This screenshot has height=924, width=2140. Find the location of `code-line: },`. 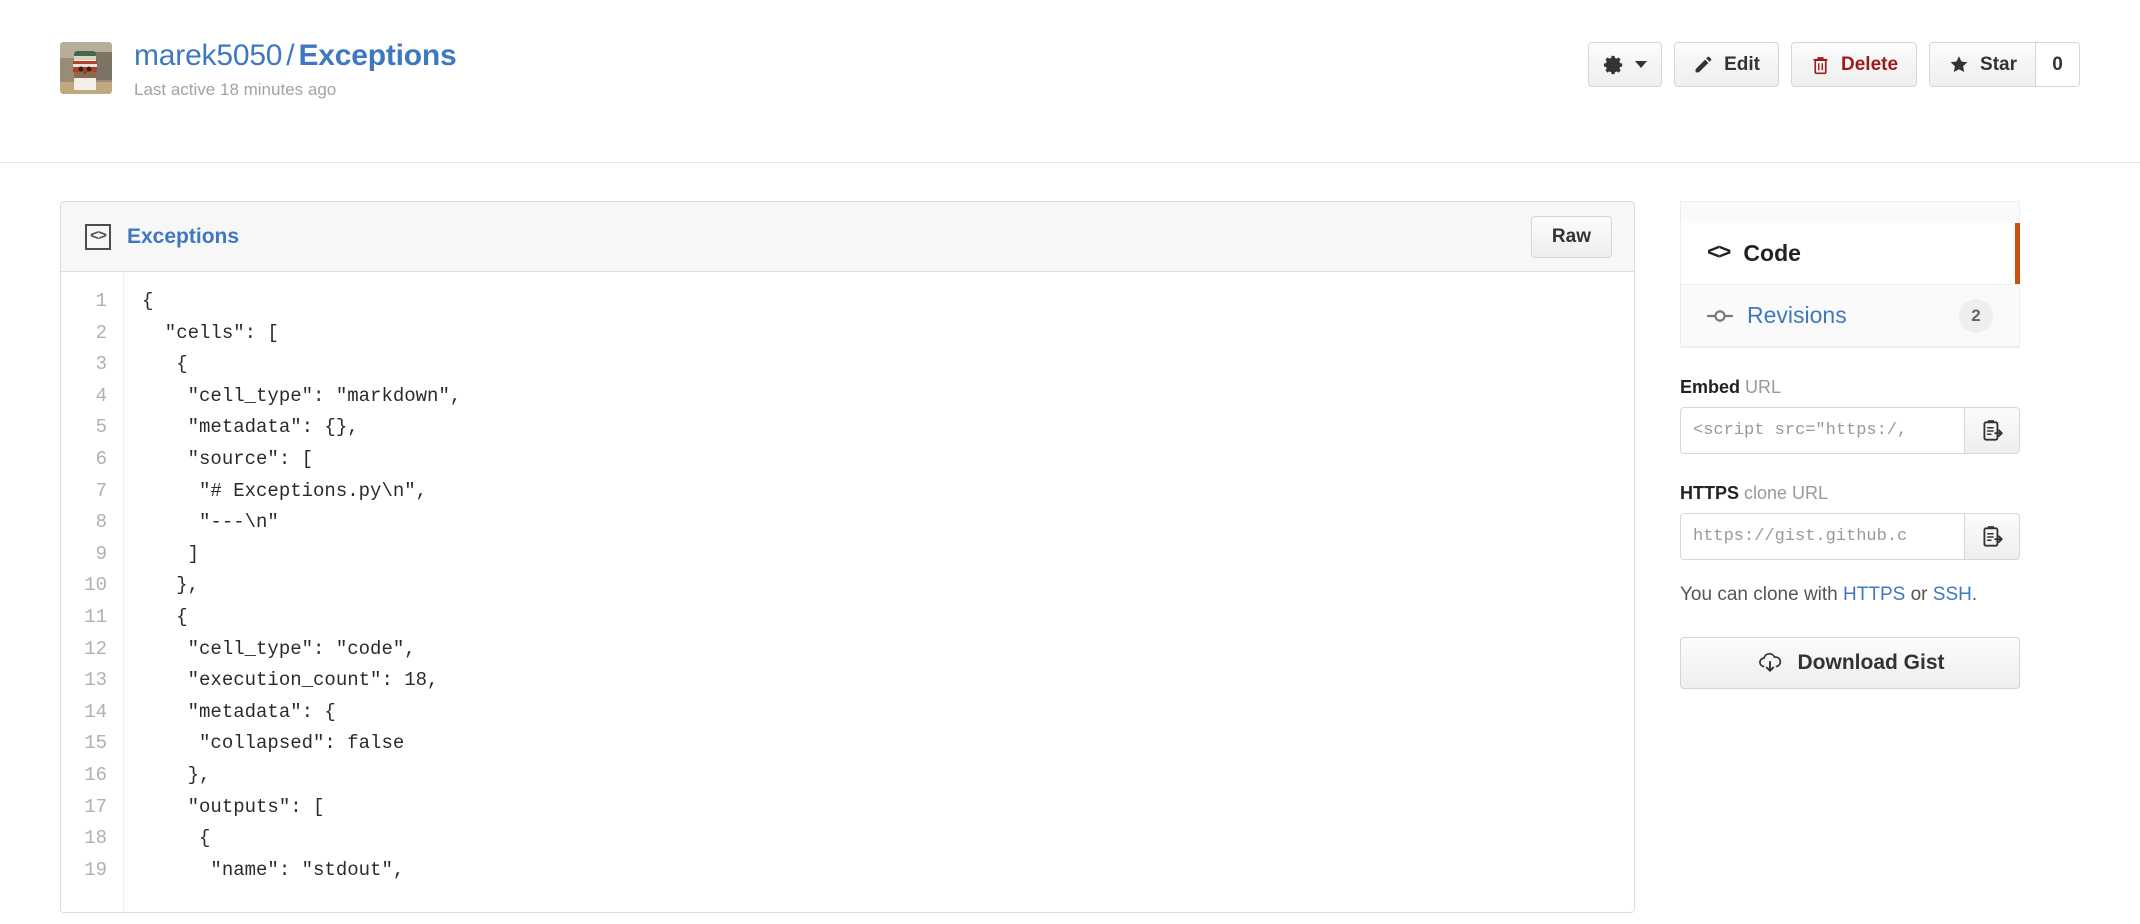

code-line: }, is located at coordinates (171, 585).